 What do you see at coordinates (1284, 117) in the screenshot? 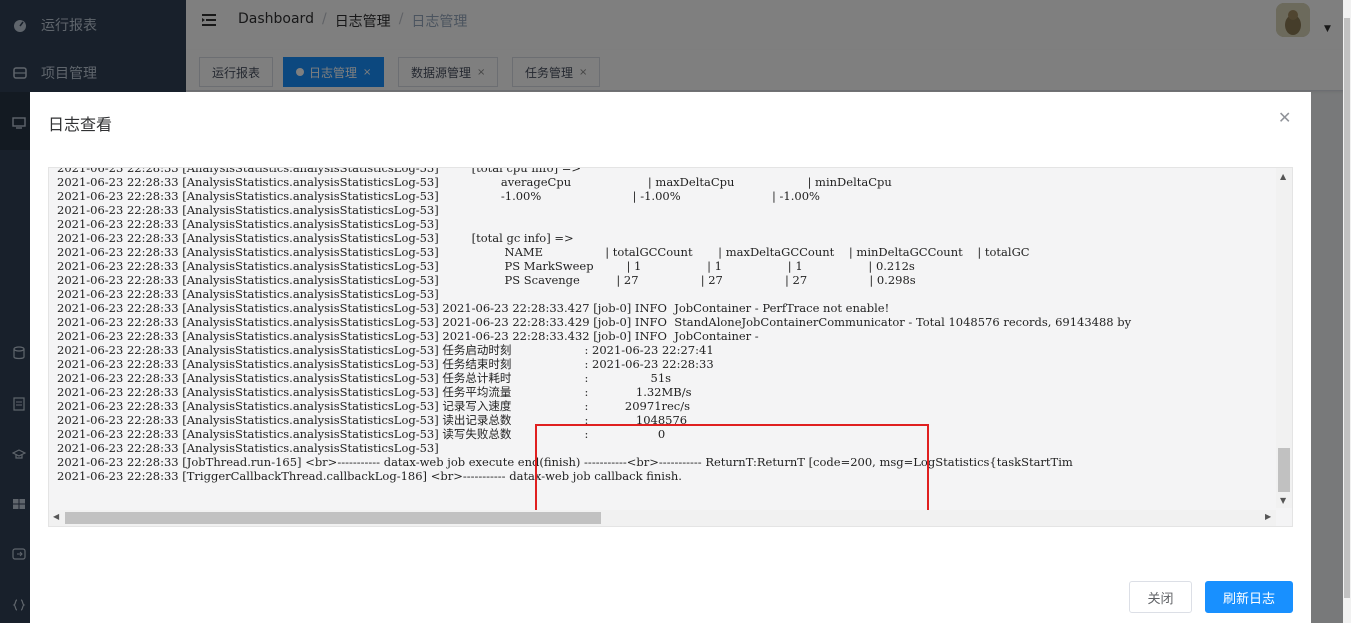
I see `close-icon: ✕` at bounding box center [1284, 117].